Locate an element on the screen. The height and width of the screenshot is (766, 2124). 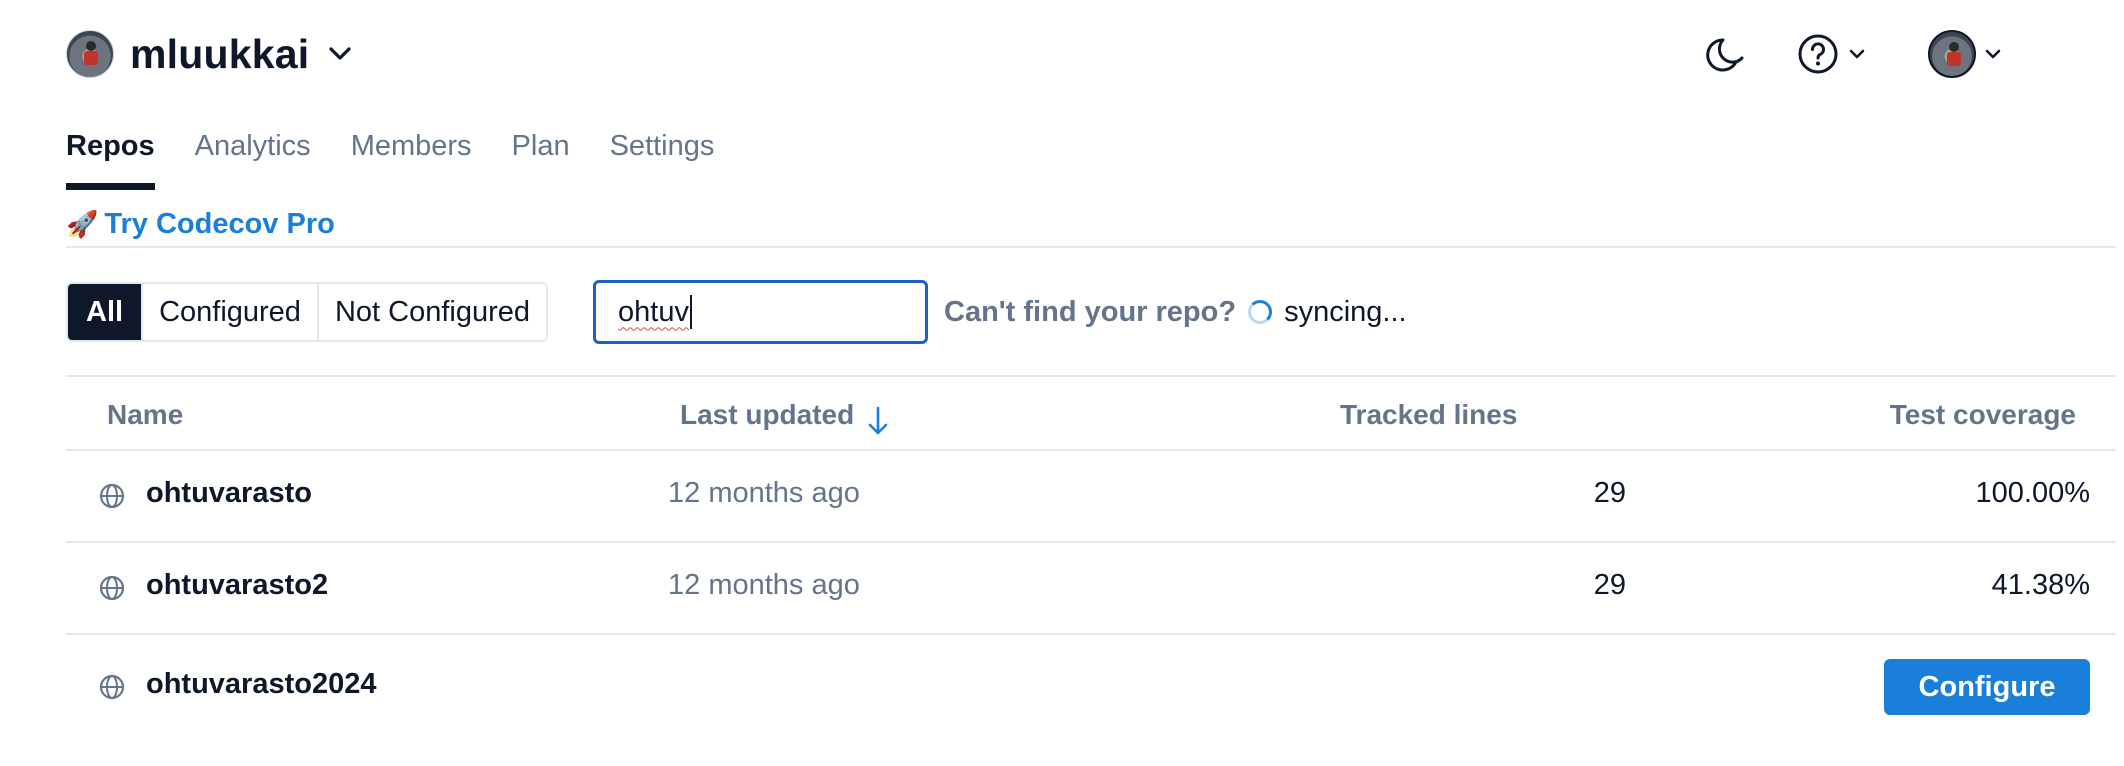
try-pro-link: 🚀 Try Codecov Pro is located at coordinates (200, 224).